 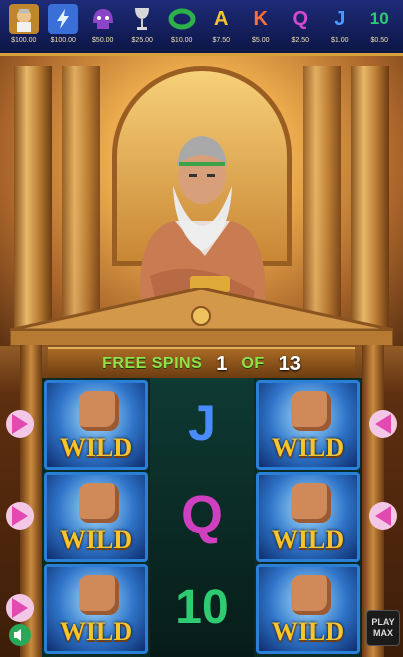 I want to click on sound-button, so click(x=20, y=635).